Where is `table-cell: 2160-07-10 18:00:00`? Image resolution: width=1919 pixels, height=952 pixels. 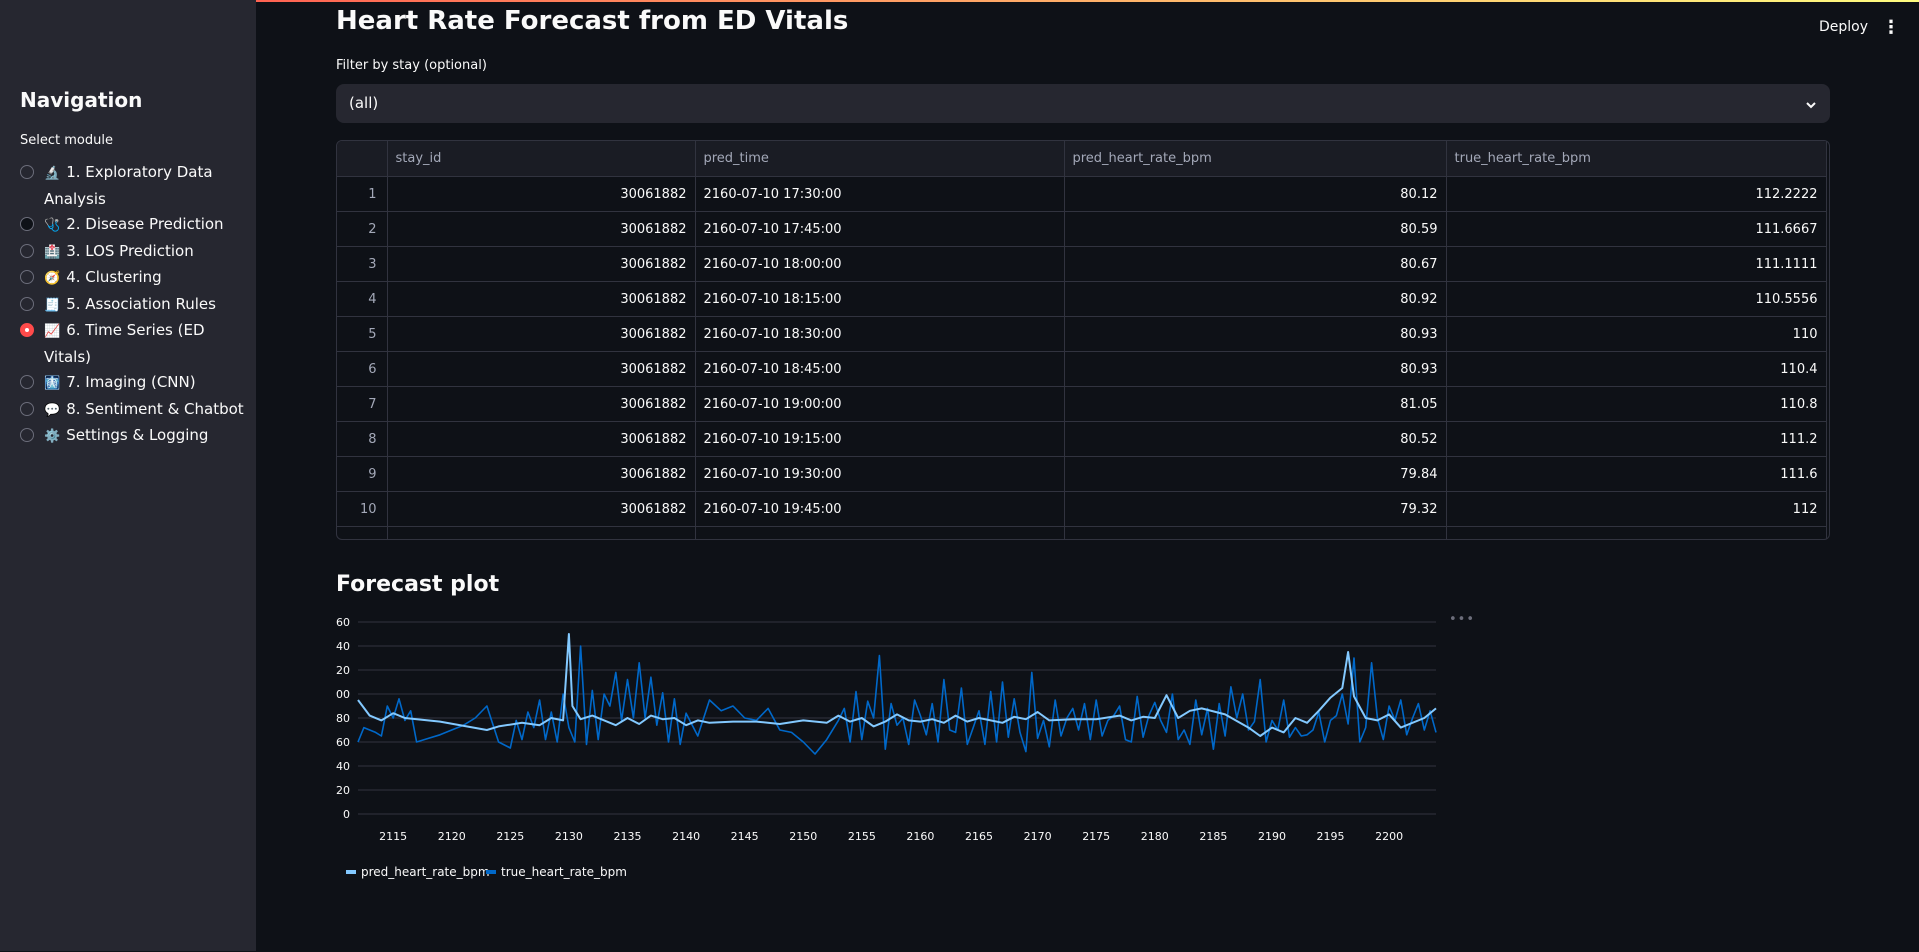 table-cell: 2160-07-10 18:00:00 is located at coordinates (880, 264).